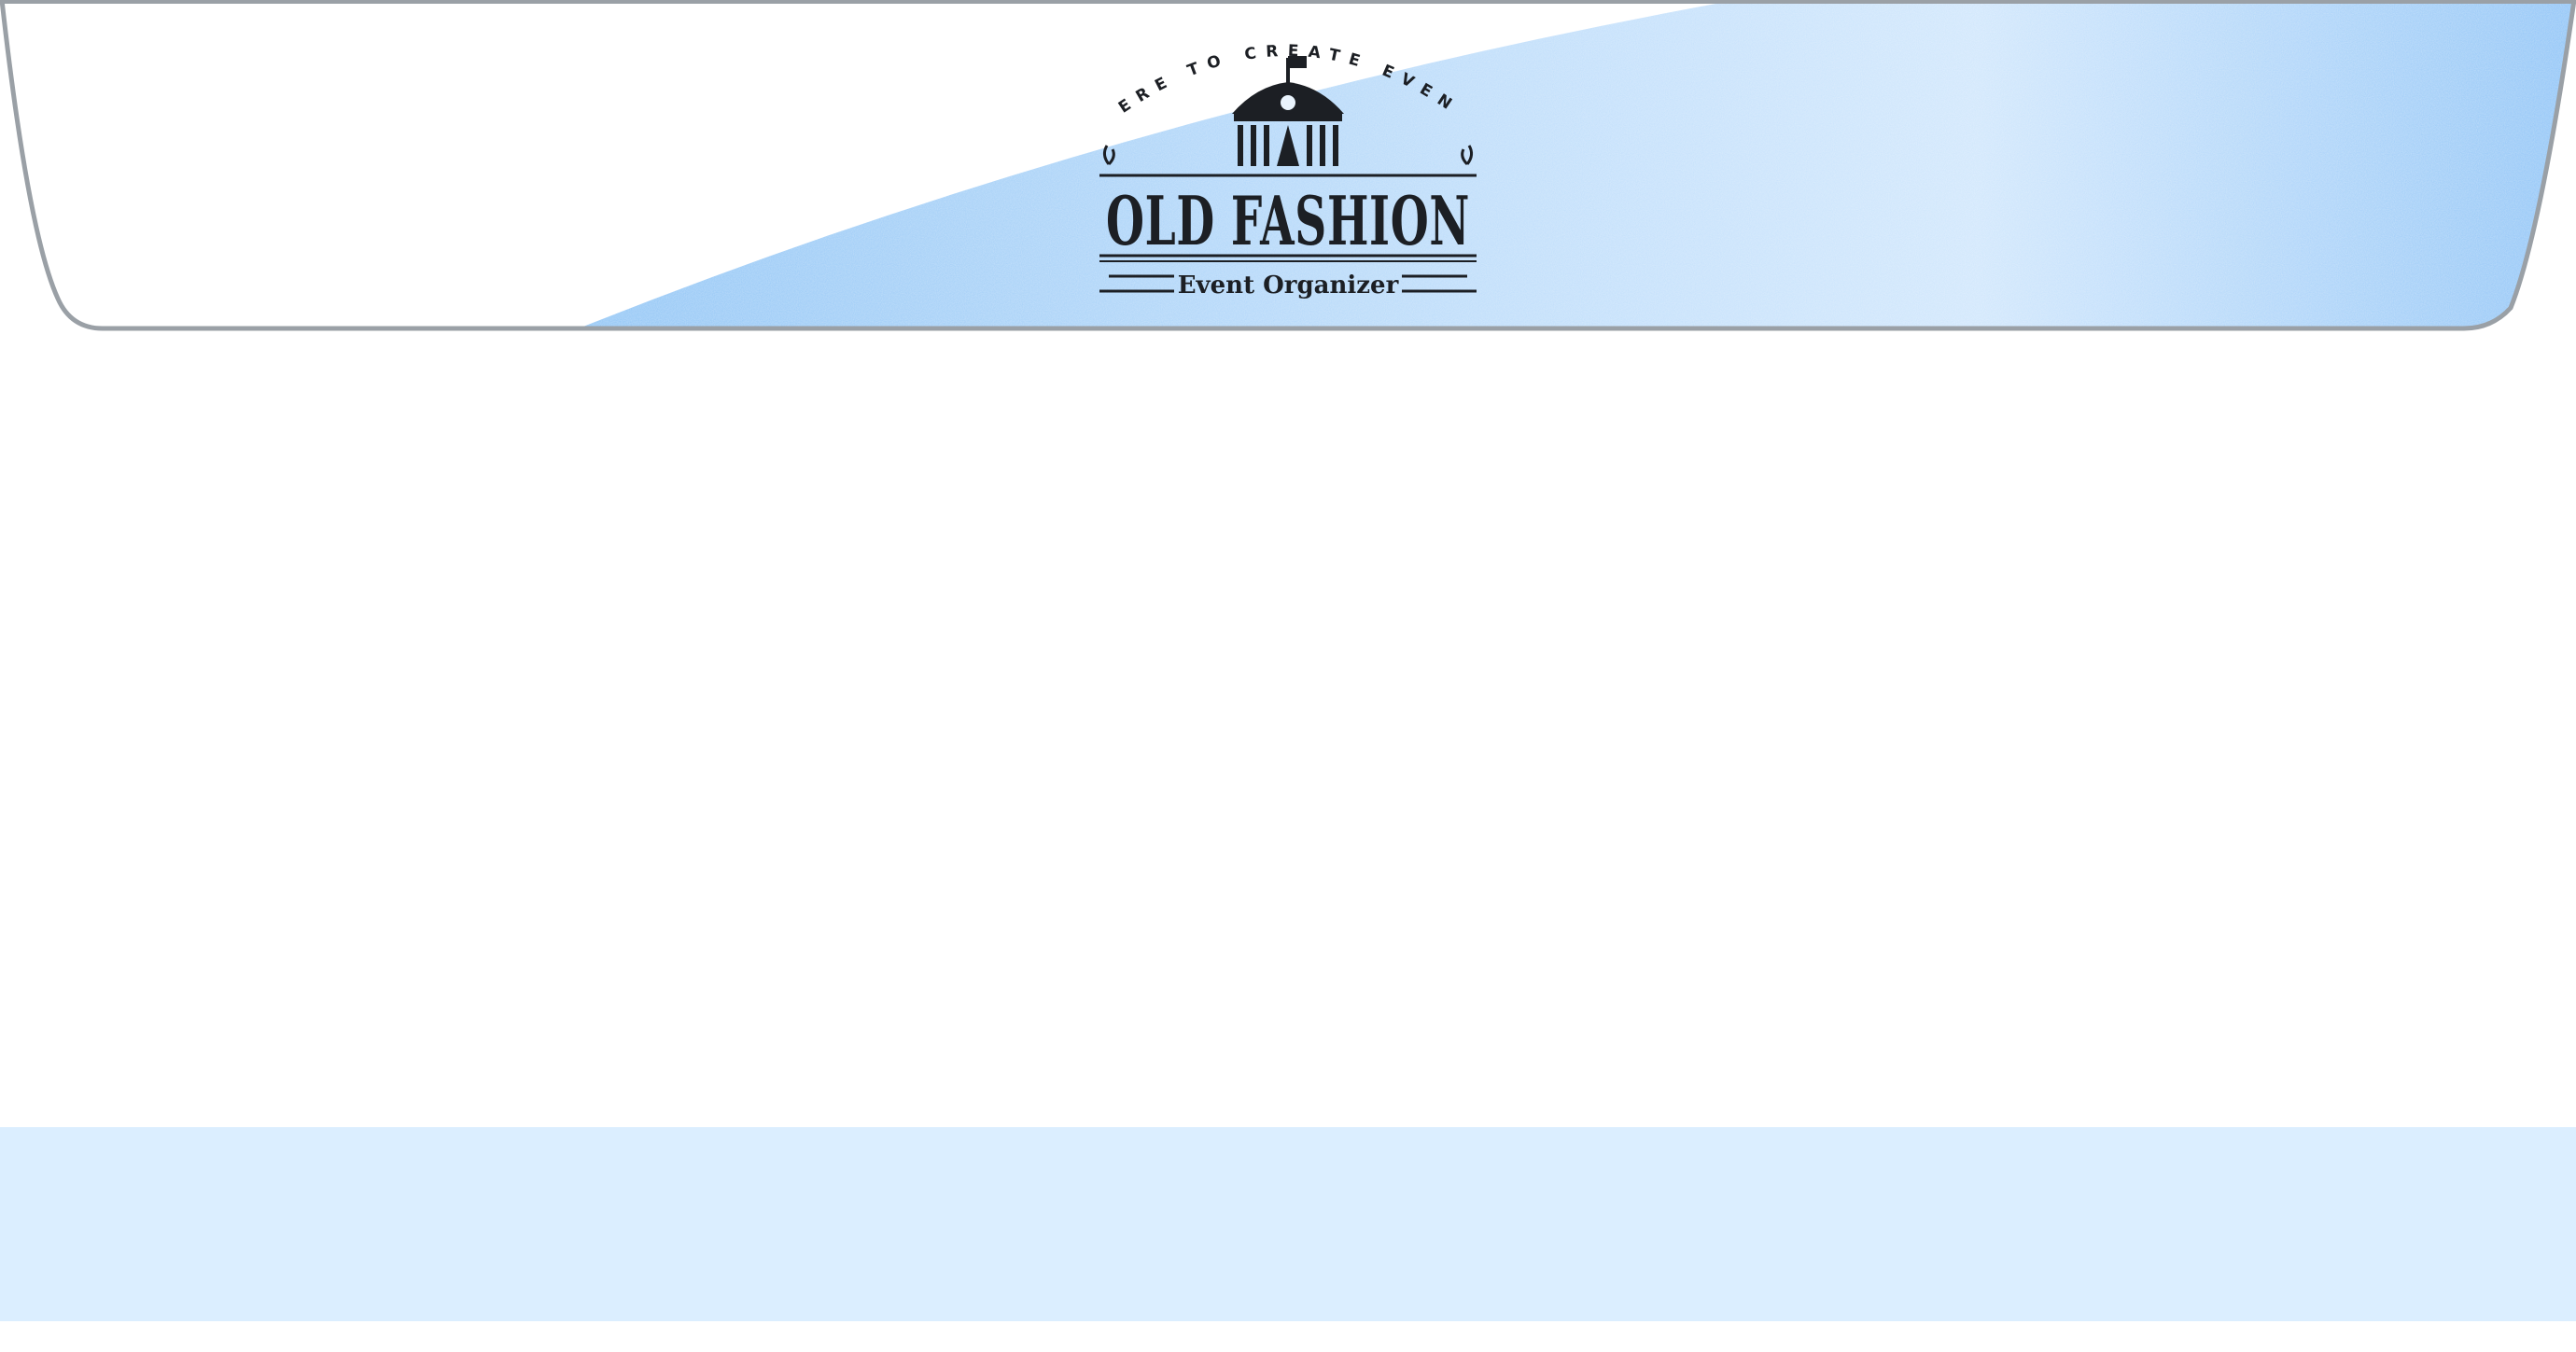 This screenshot has width=2576, height=1352. What do you see at coordinates (1288, 1224) in the screenshot?
I see `footer-band` at bounding box center [1288, 1224].